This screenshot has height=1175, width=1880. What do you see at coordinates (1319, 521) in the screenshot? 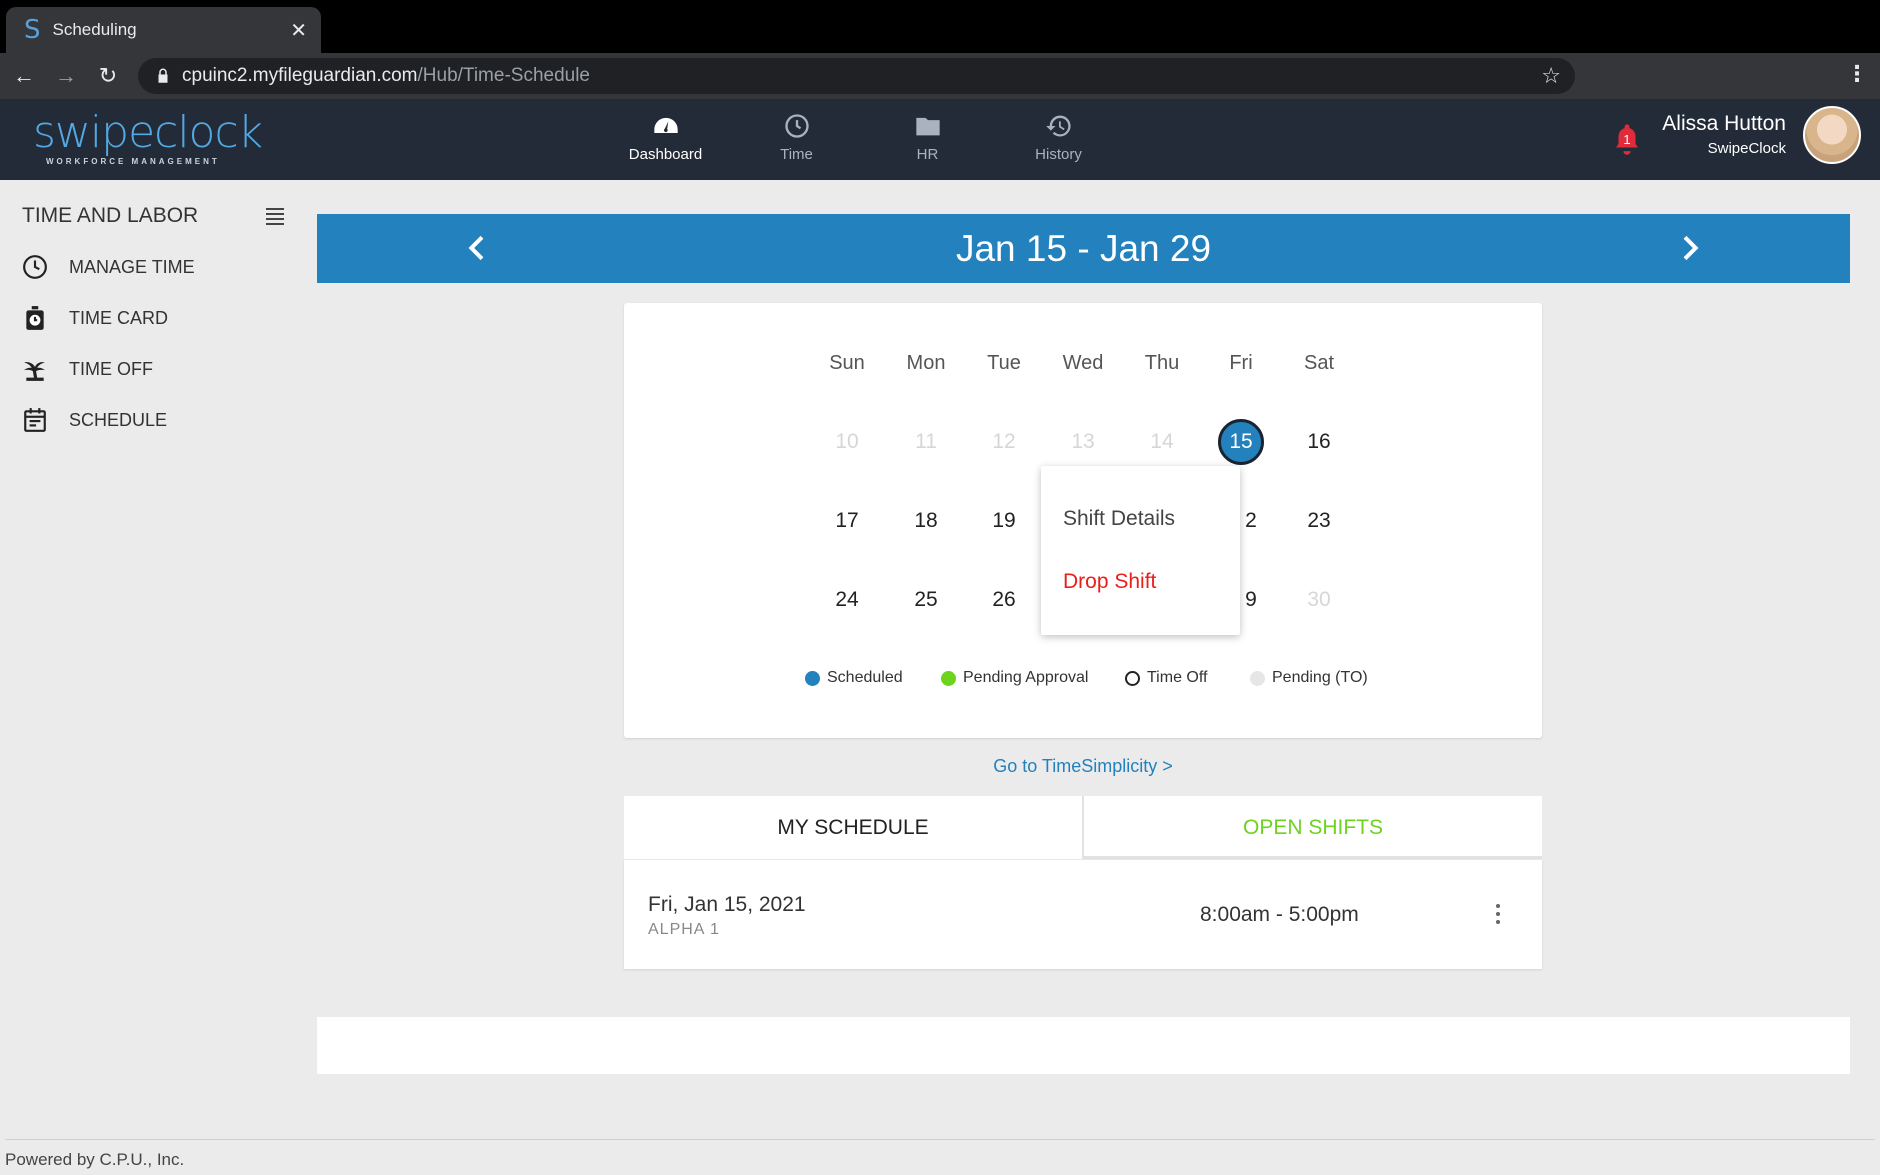
I see `calendar-day: 23` at bounding box center [1319, 521].